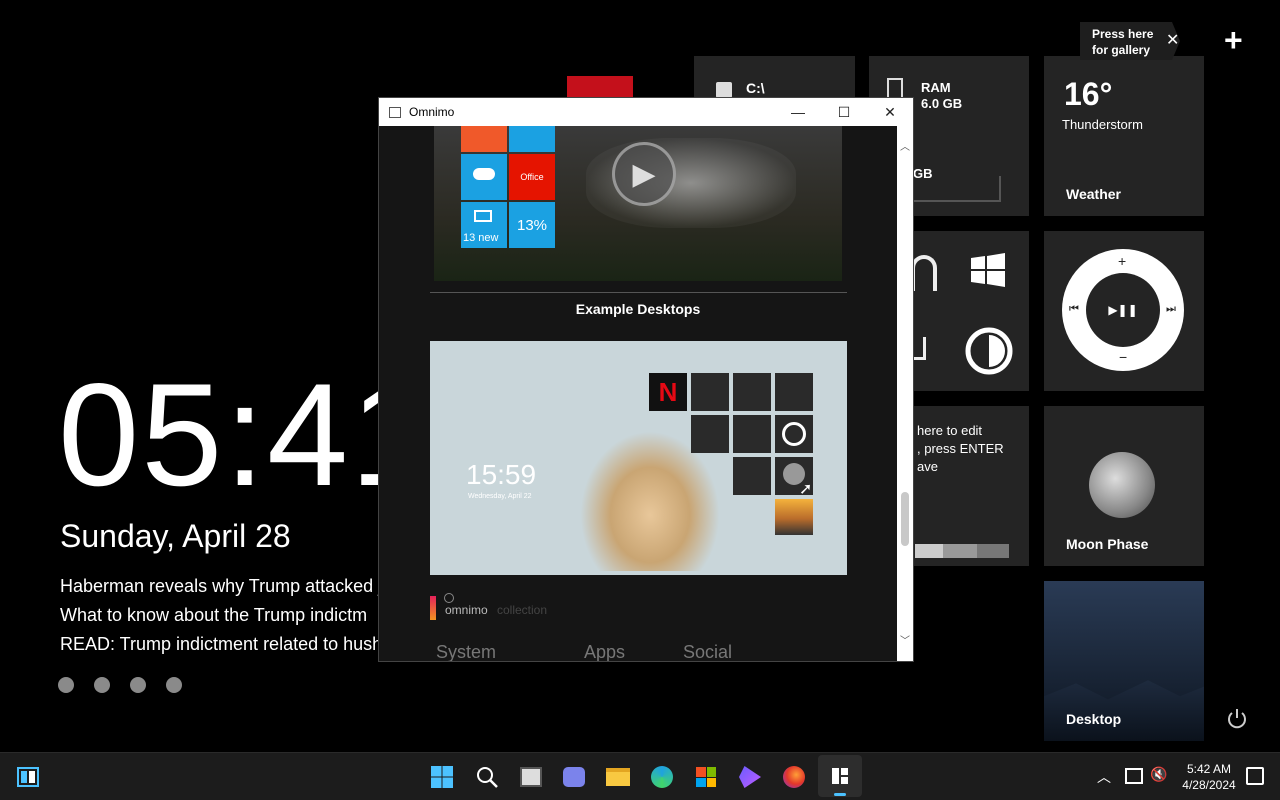 This screenshot has width=1280, height=800. Describe the element at coordinates (724, 90) in the screenshot. I see `drive-icon` at that location.